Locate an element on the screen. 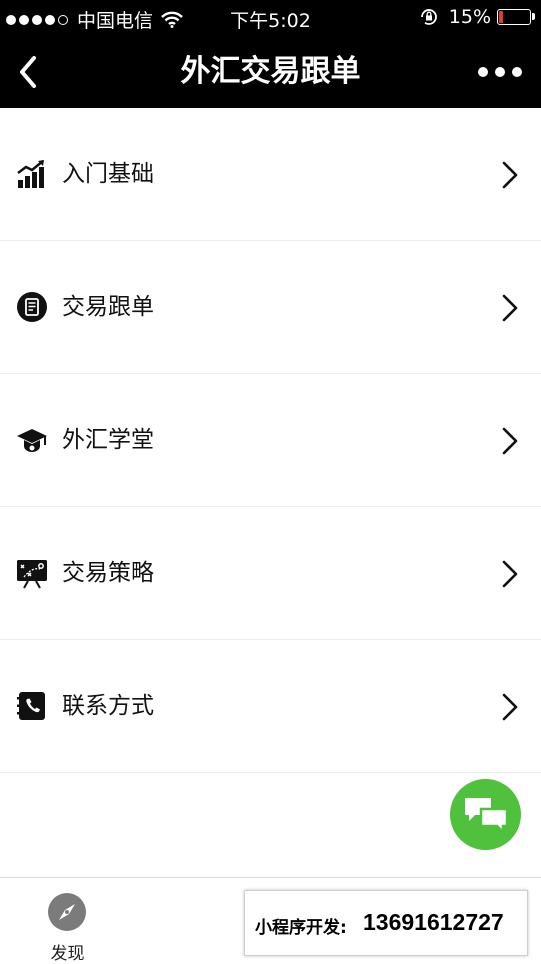 The width and height of the screenshot is (541, 964). document-icon is located at coordinates (32, 307).